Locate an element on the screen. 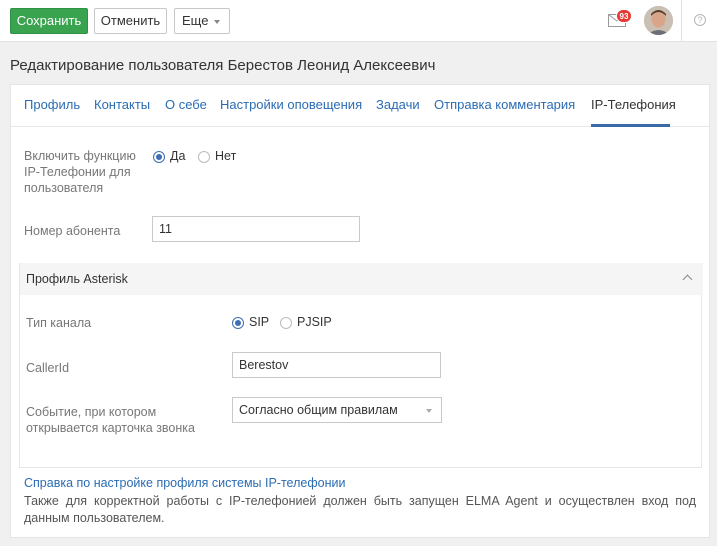  tab-notification-settings: Настройки оповещения is located at coordinates (291, 104).